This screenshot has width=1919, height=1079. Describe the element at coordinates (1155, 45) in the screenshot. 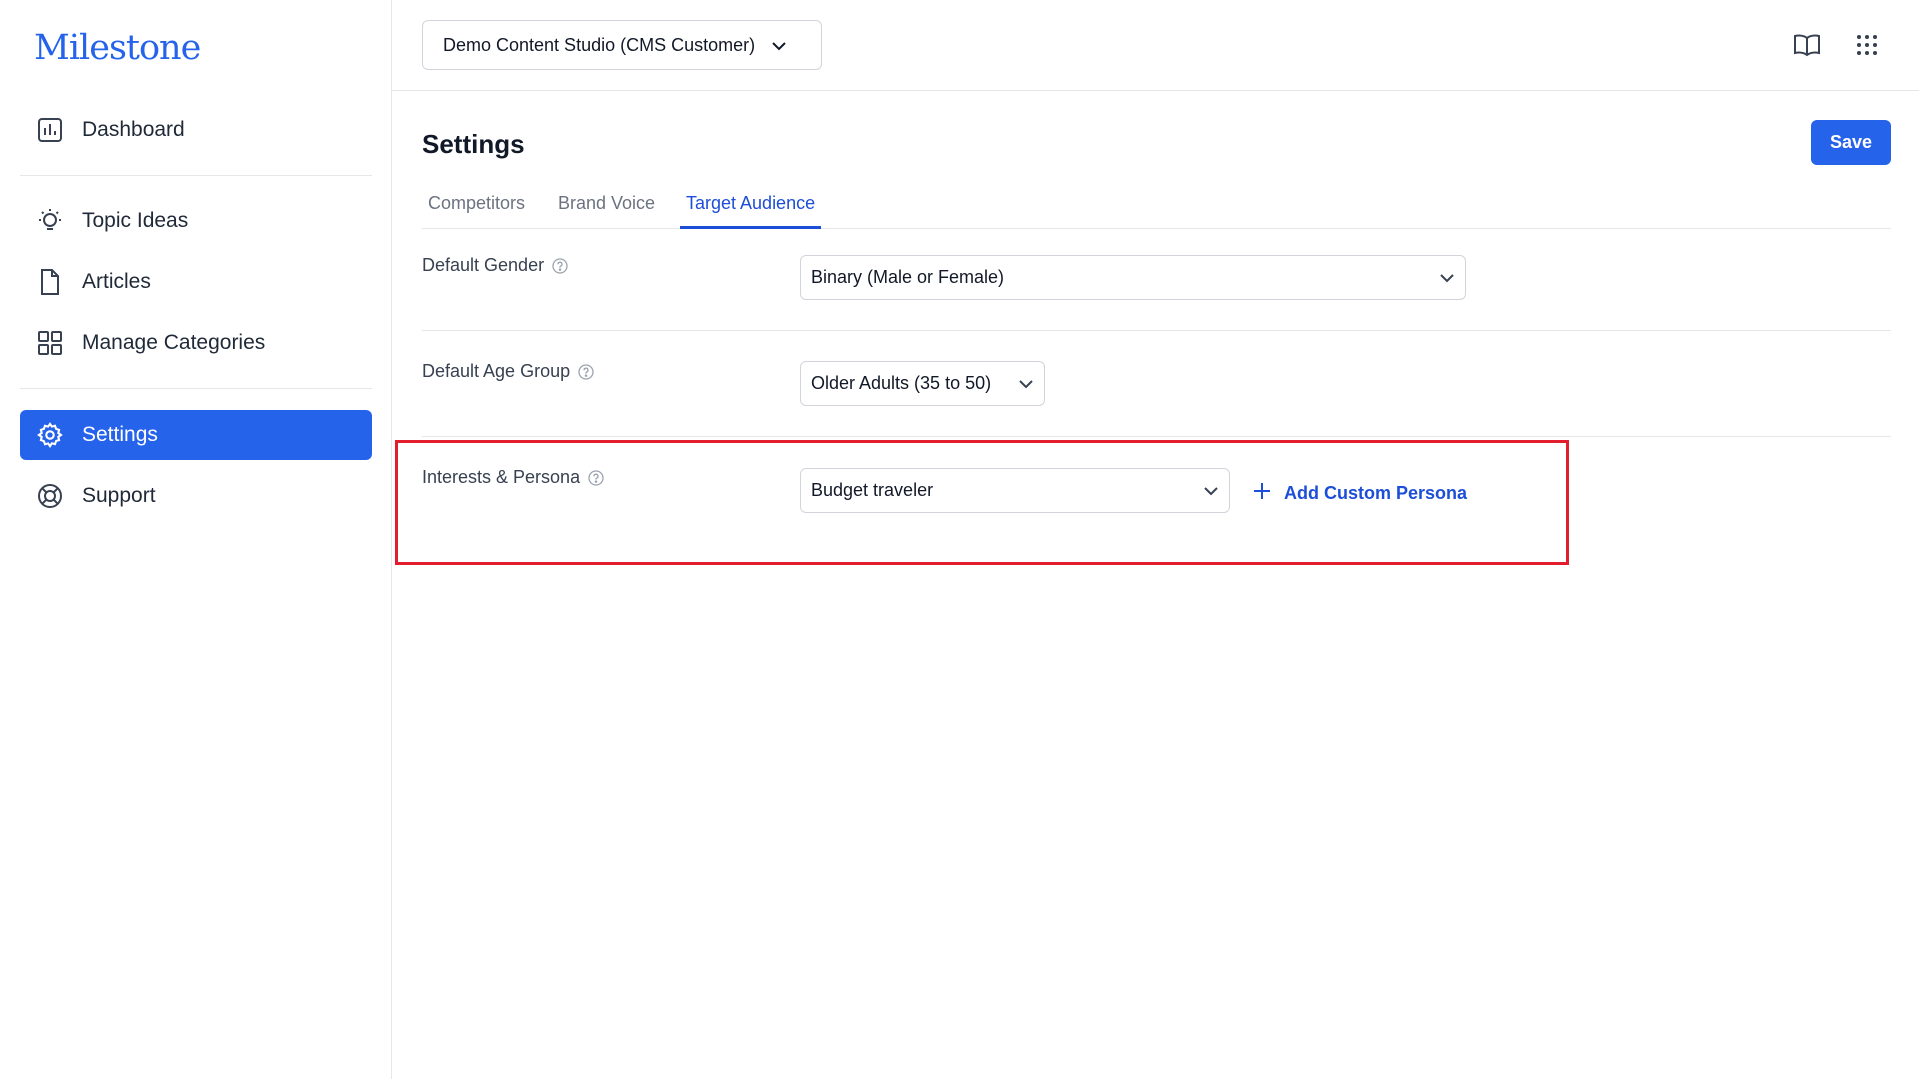

I see `top-bar: Demo Content Studio (CMS Customer)` at that location.